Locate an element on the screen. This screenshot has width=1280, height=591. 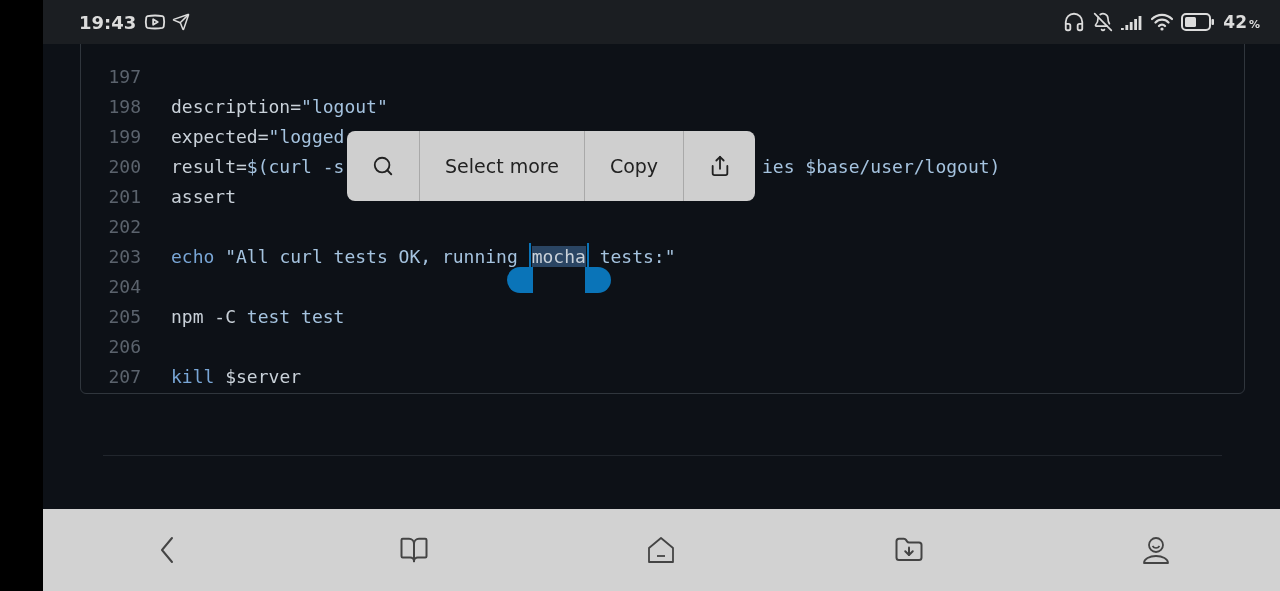
line-number: 198 is located at coordinates (124, 106).